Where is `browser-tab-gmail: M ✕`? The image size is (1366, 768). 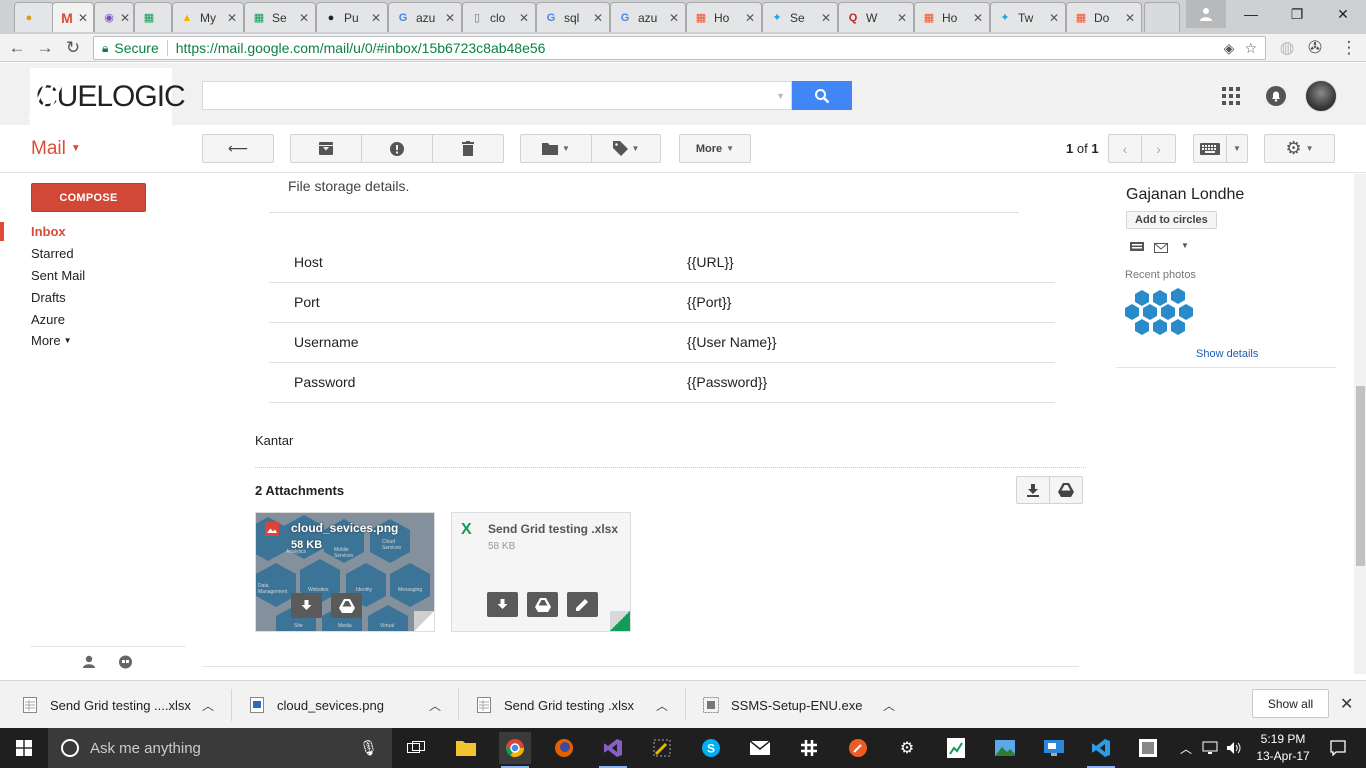
browser-tab-gmail: M ✕ is located at coordinates (73, 17).